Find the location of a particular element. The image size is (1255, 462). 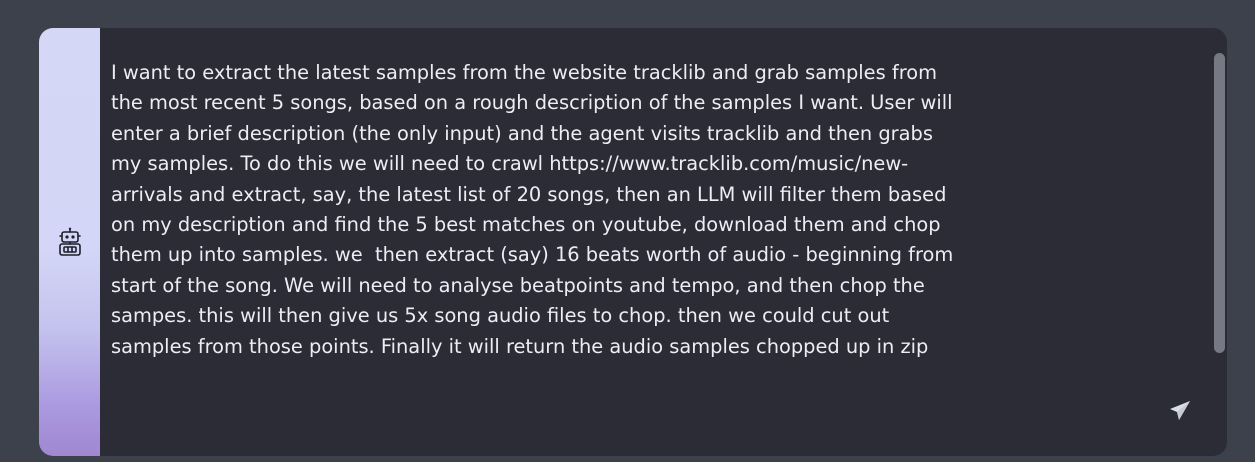

agent-indicator-strip is located at coordinates (69, 242).